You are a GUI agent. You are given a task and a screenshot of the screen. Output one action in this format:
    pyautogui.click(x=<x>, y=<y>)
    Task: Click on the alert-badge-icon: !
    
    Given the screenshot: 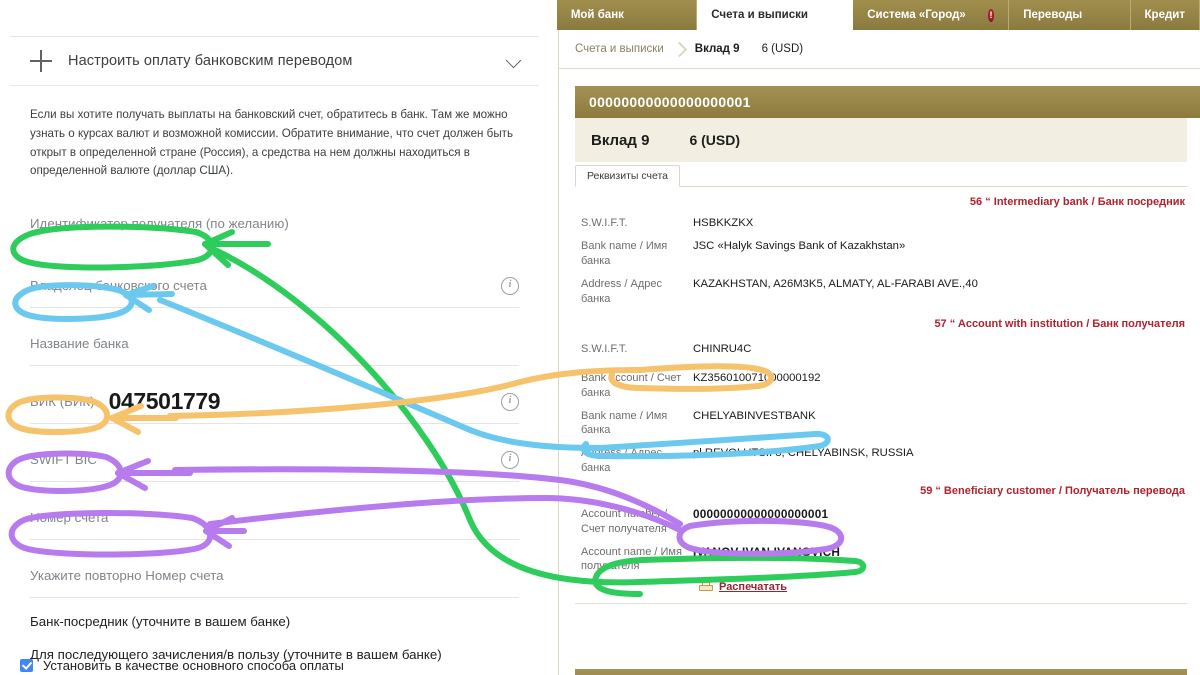 What is the action you would take?
    pyautogui.click(x=991, y=15)
    